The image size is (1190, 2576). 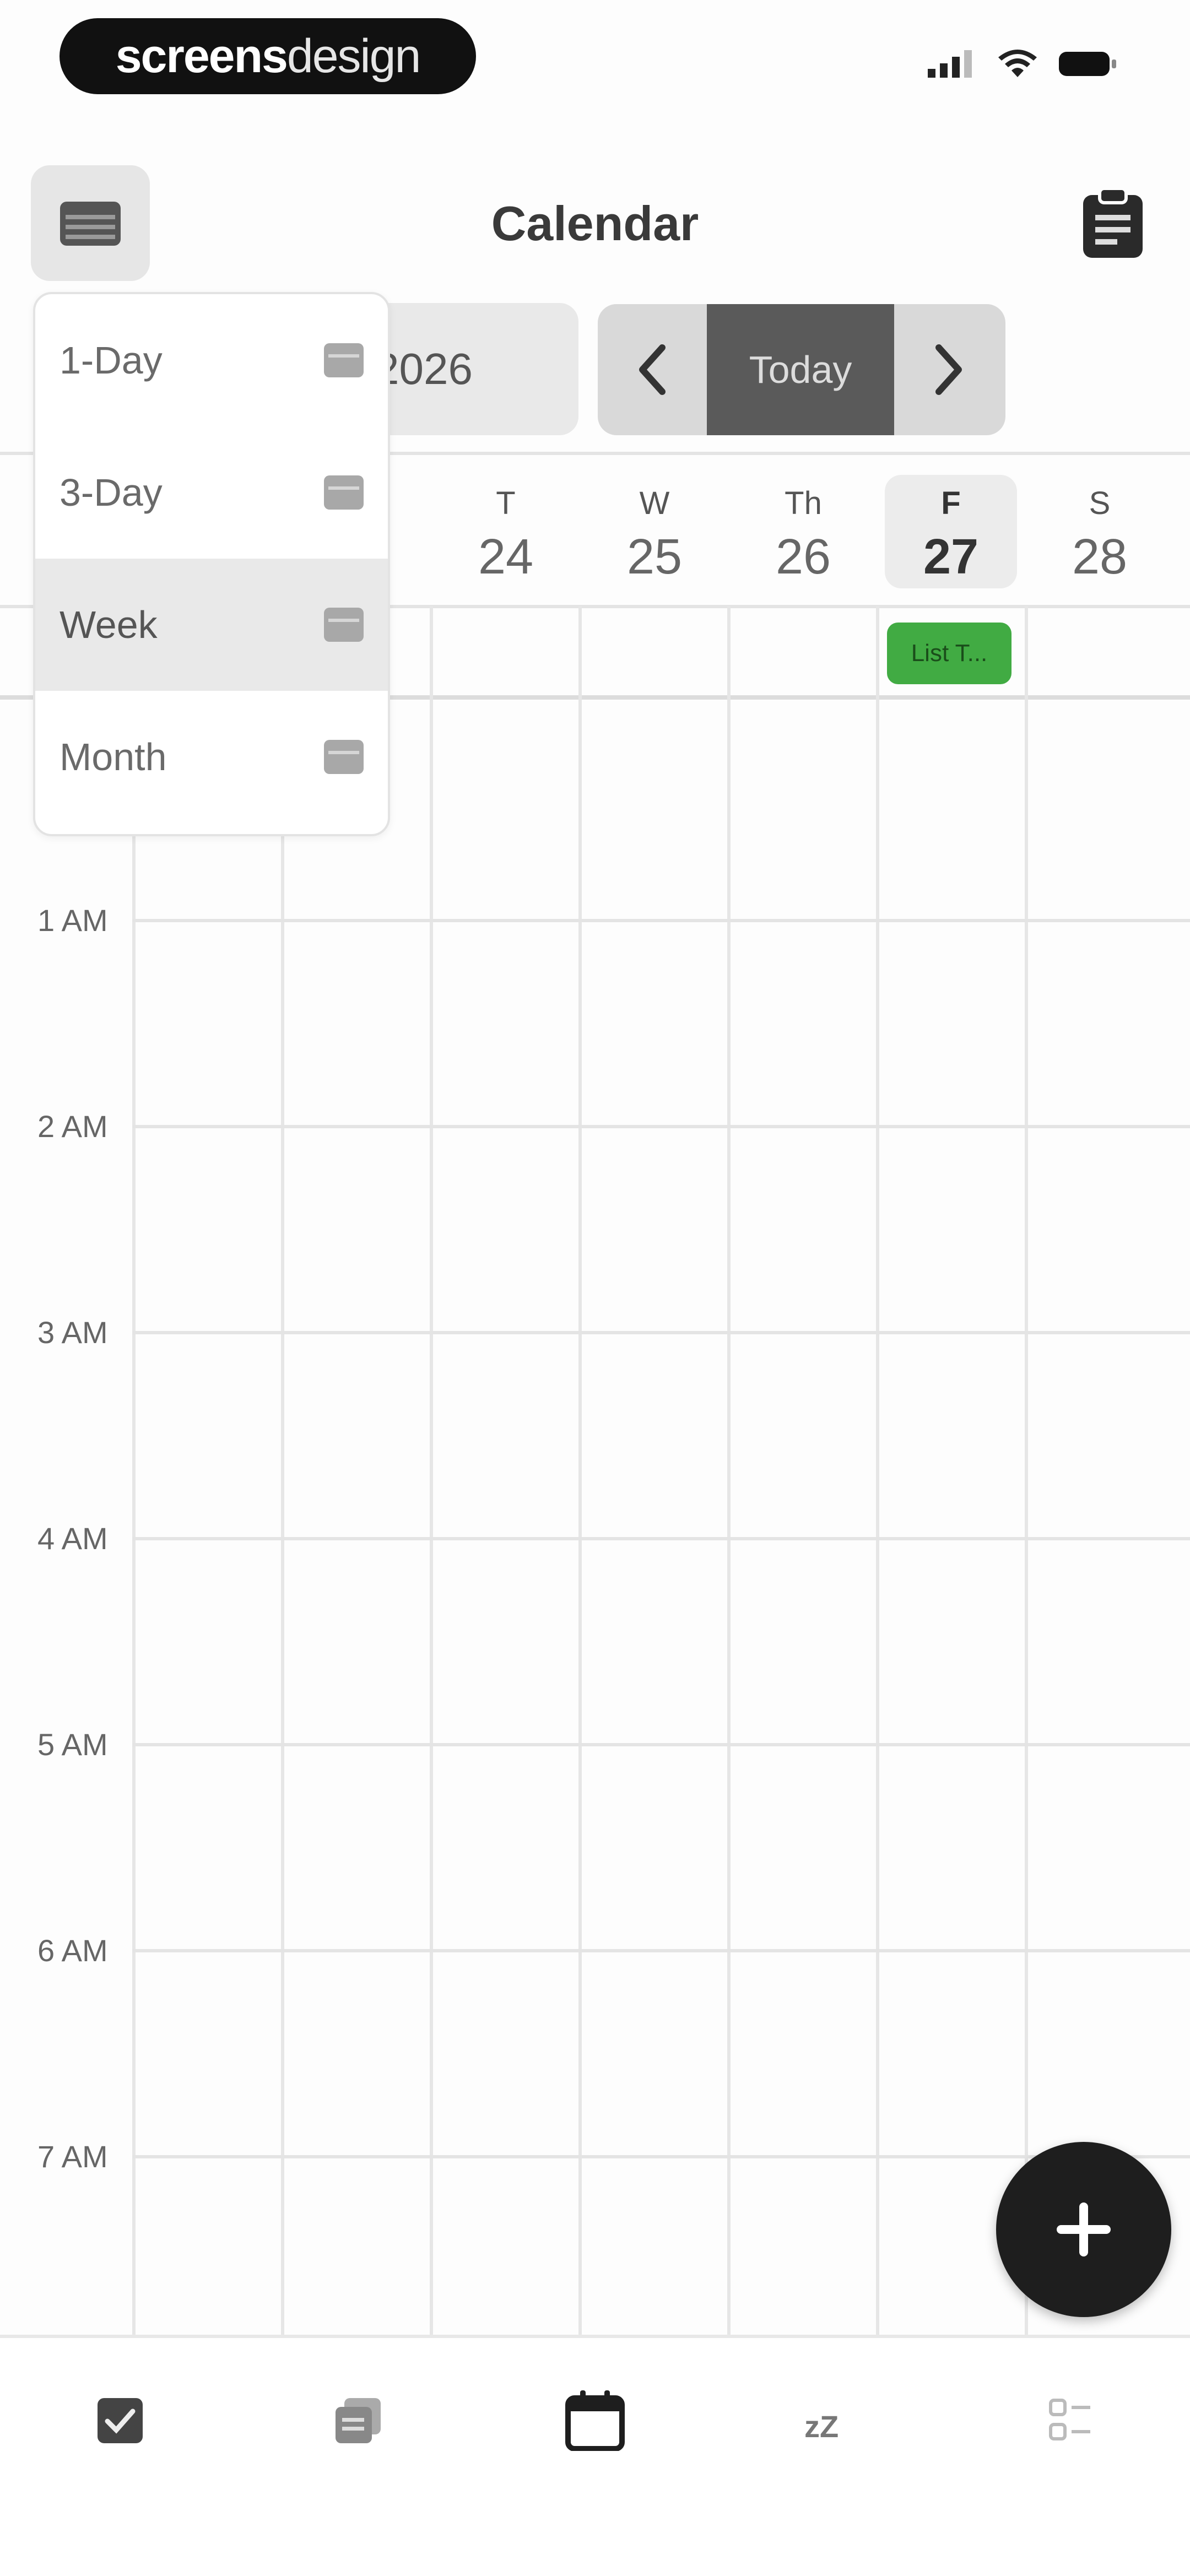 I want to click on day-header: S 28, so click(x=1099, y=535).